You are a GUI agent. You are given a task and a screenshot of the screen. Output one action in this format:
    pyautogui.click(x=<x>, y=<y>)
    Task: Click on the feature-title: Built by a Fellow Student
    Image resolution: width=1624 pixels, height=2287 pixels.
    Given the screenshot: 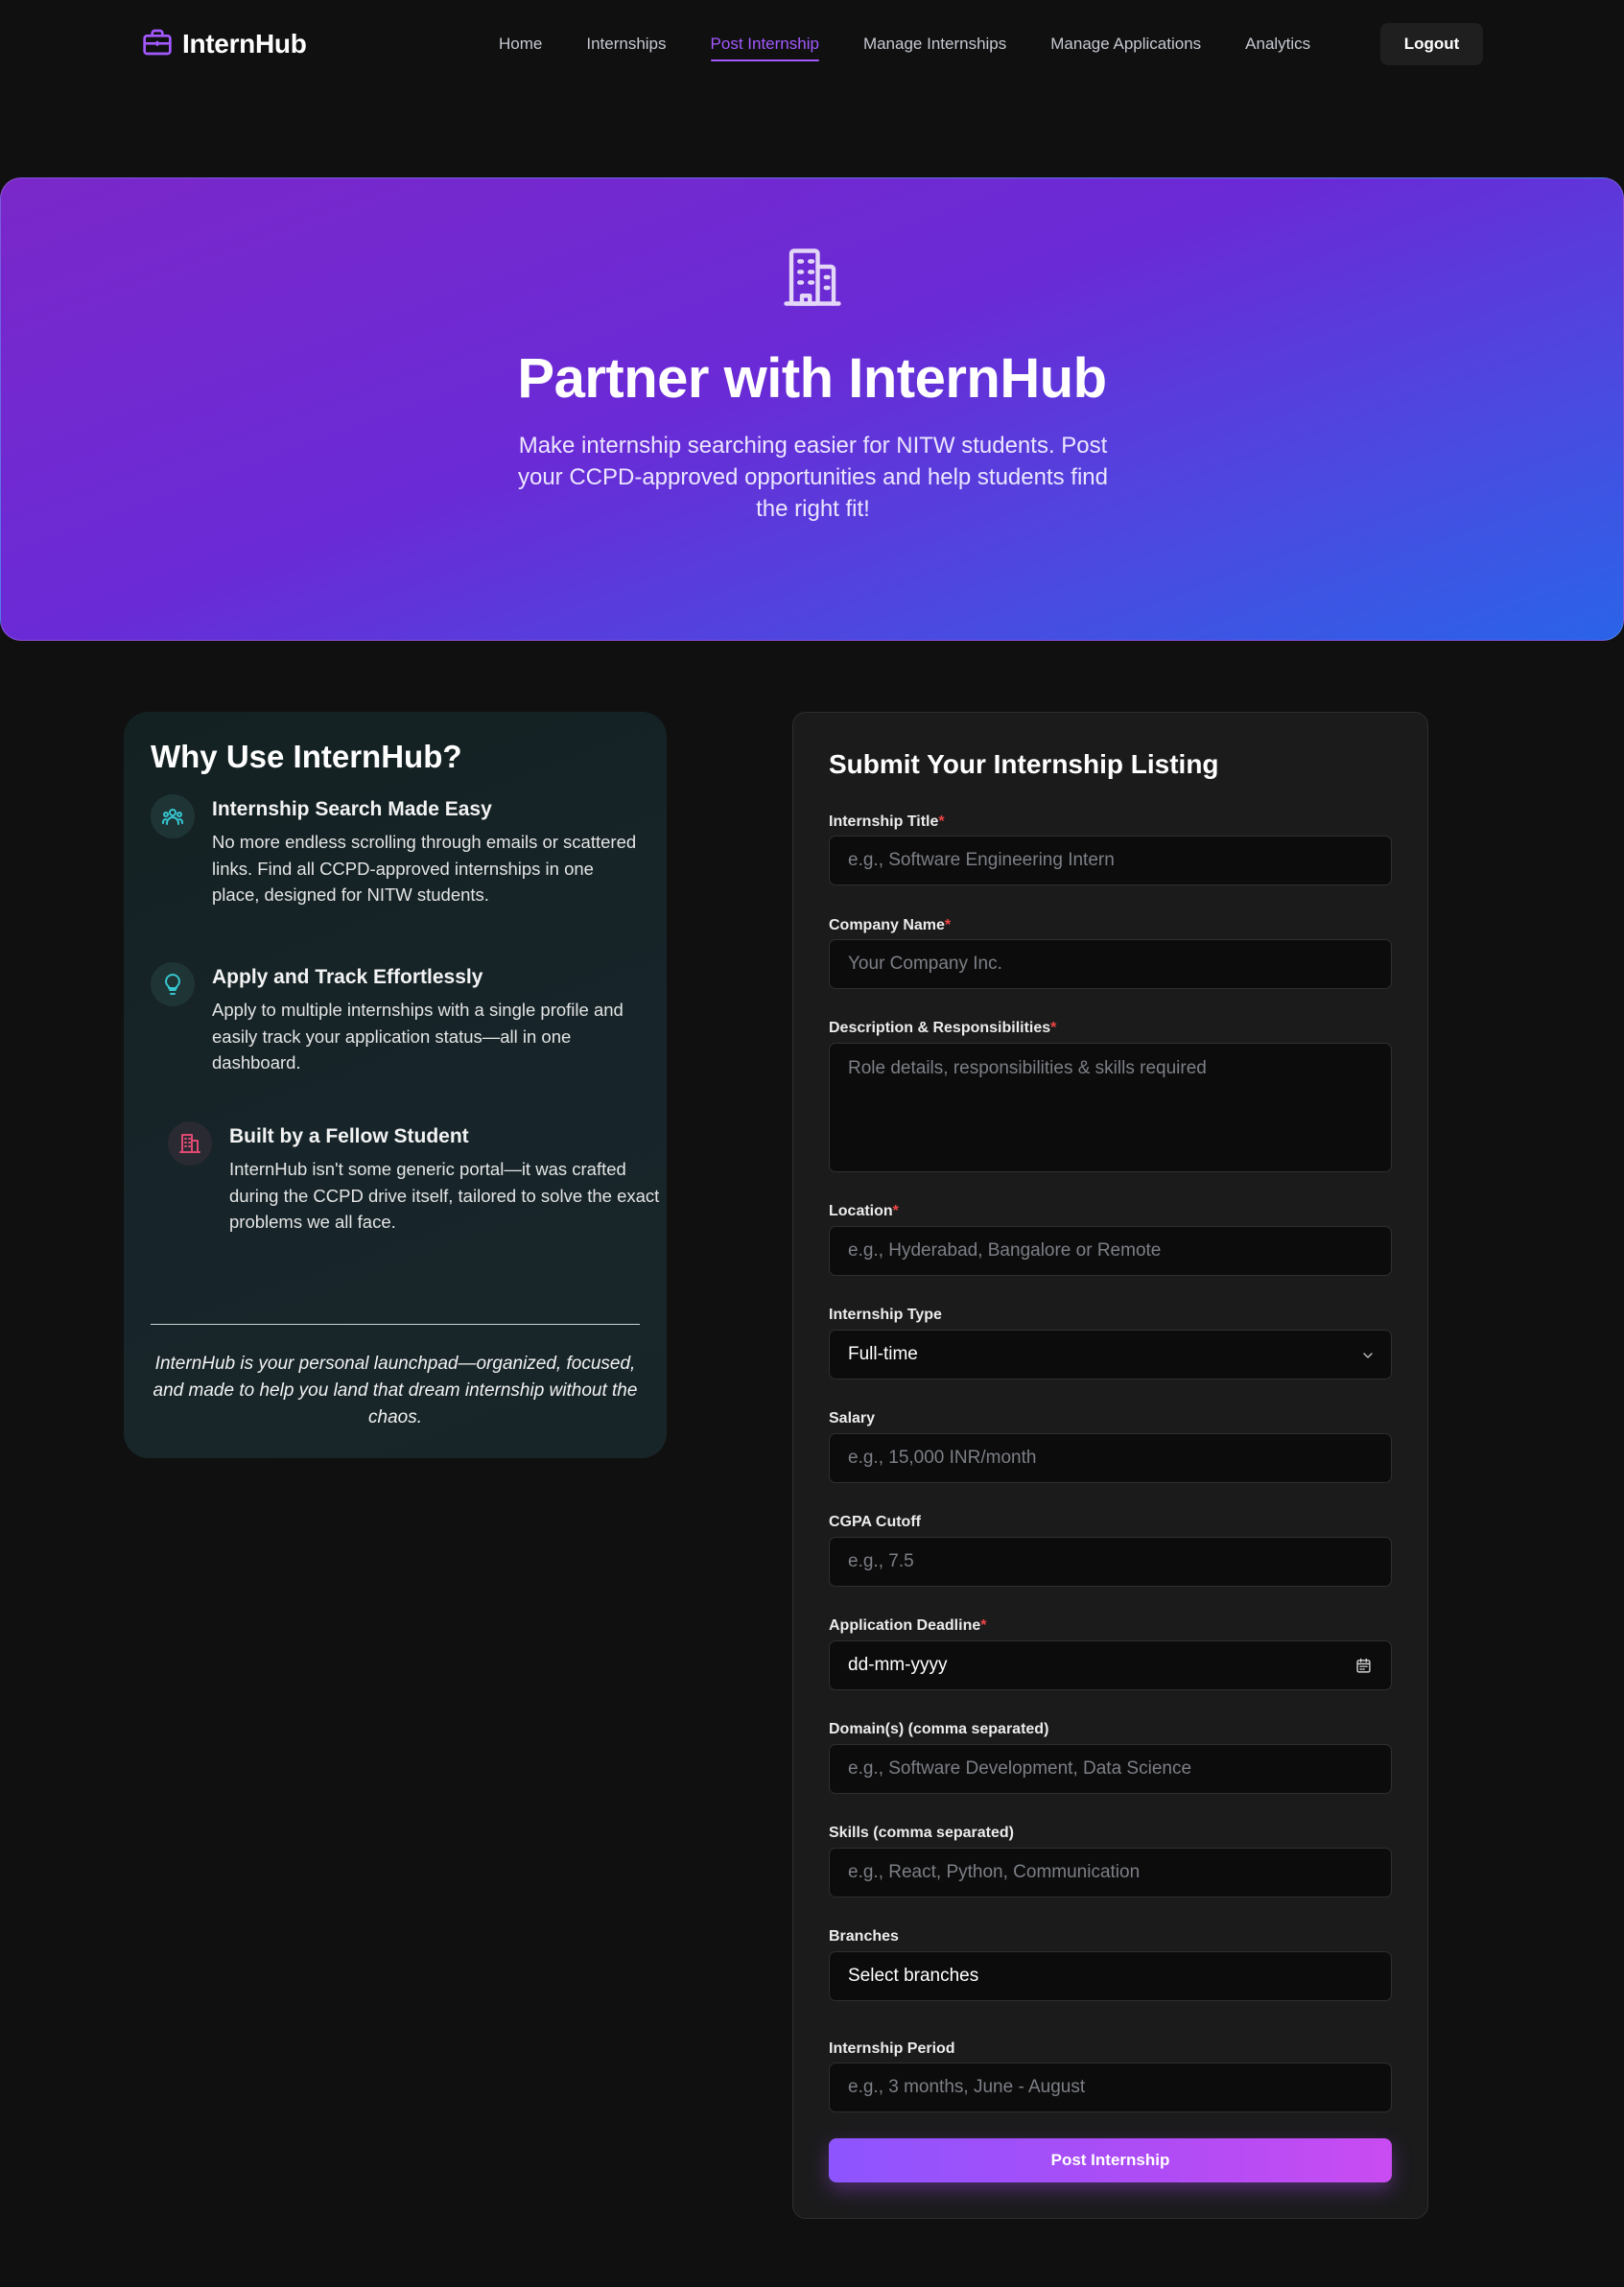 What is the action you would take?
    pyautogui.click(x=349, y=1136)
    